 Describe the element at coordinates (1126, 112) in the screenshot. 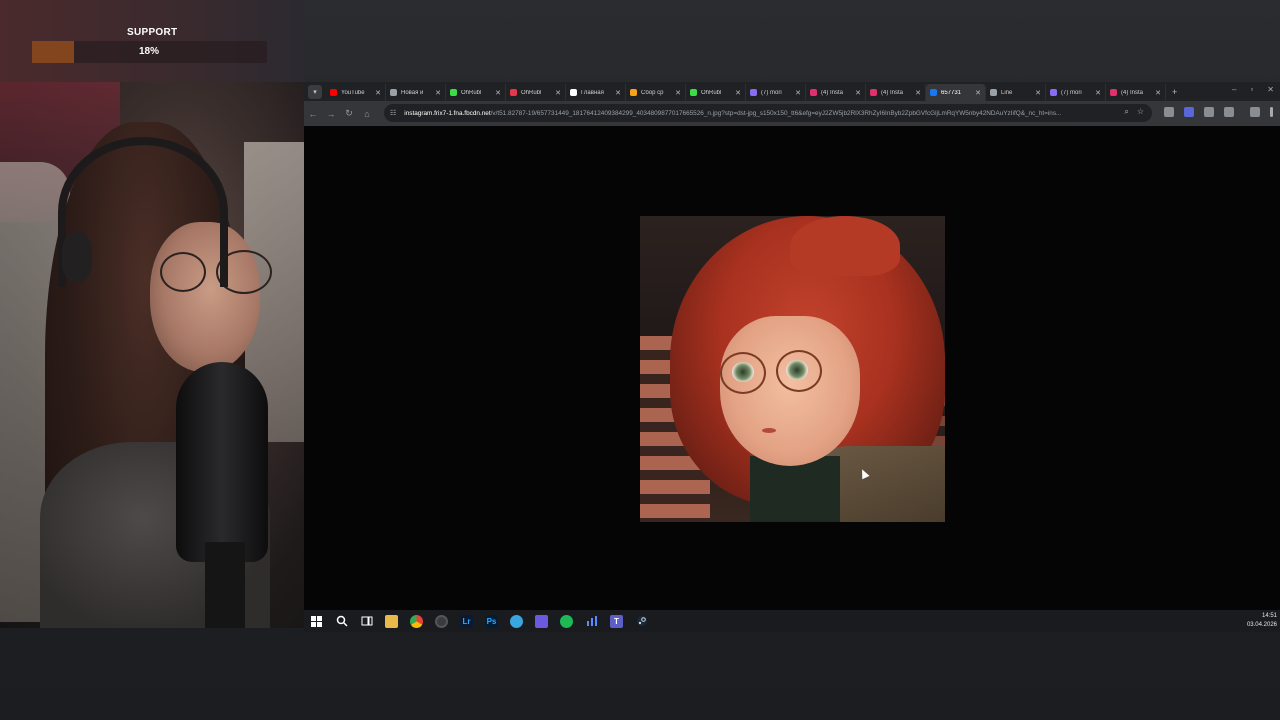

I see `zoom-icon: ⌕` at that location.